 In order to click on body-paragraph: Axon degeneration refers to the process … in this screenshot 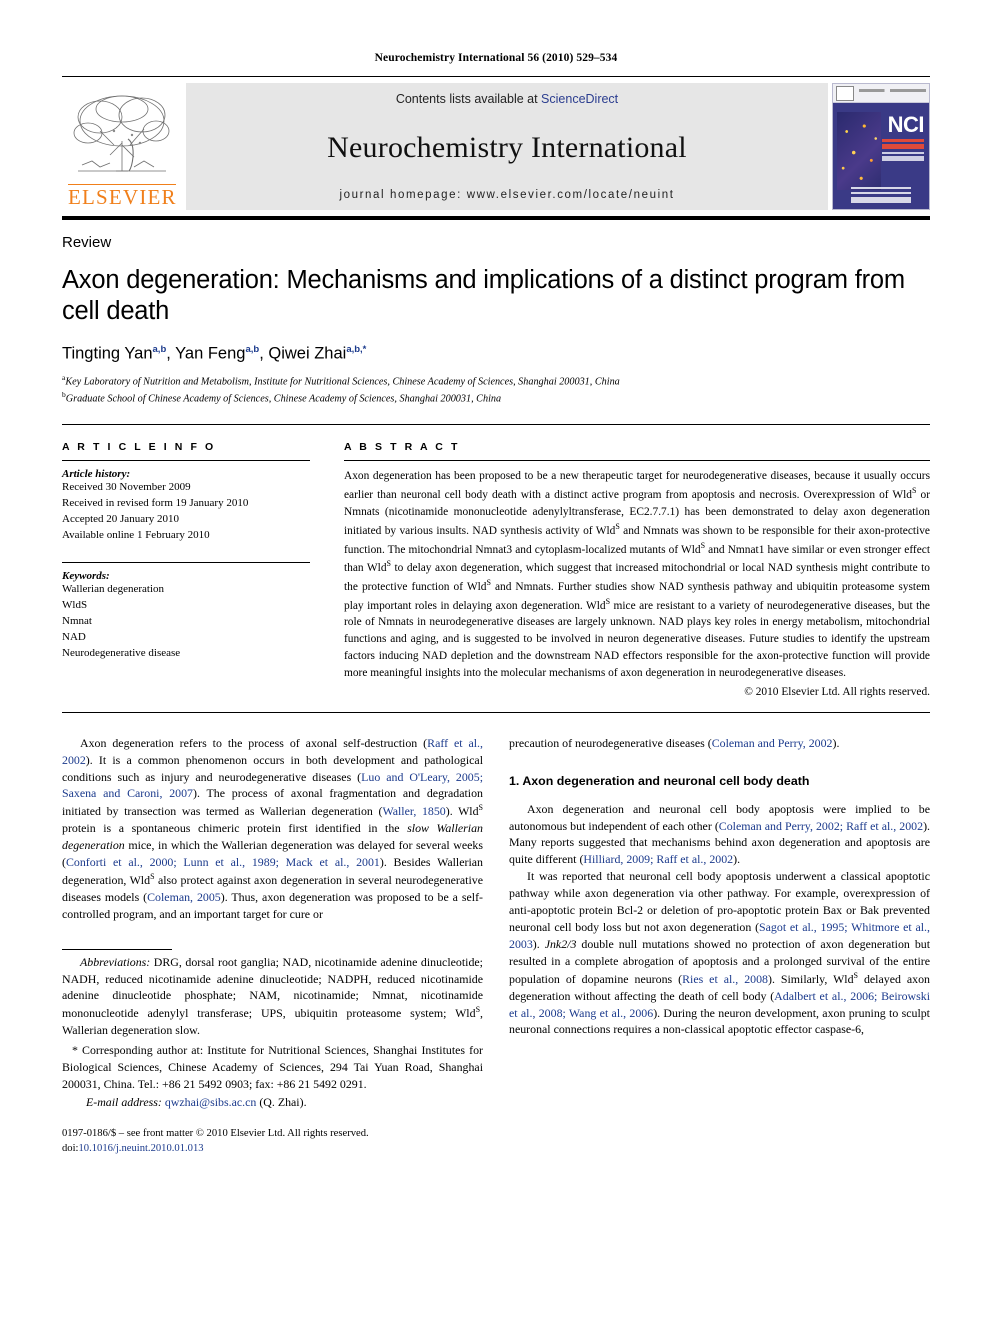, I will do `click(272, 829)`.